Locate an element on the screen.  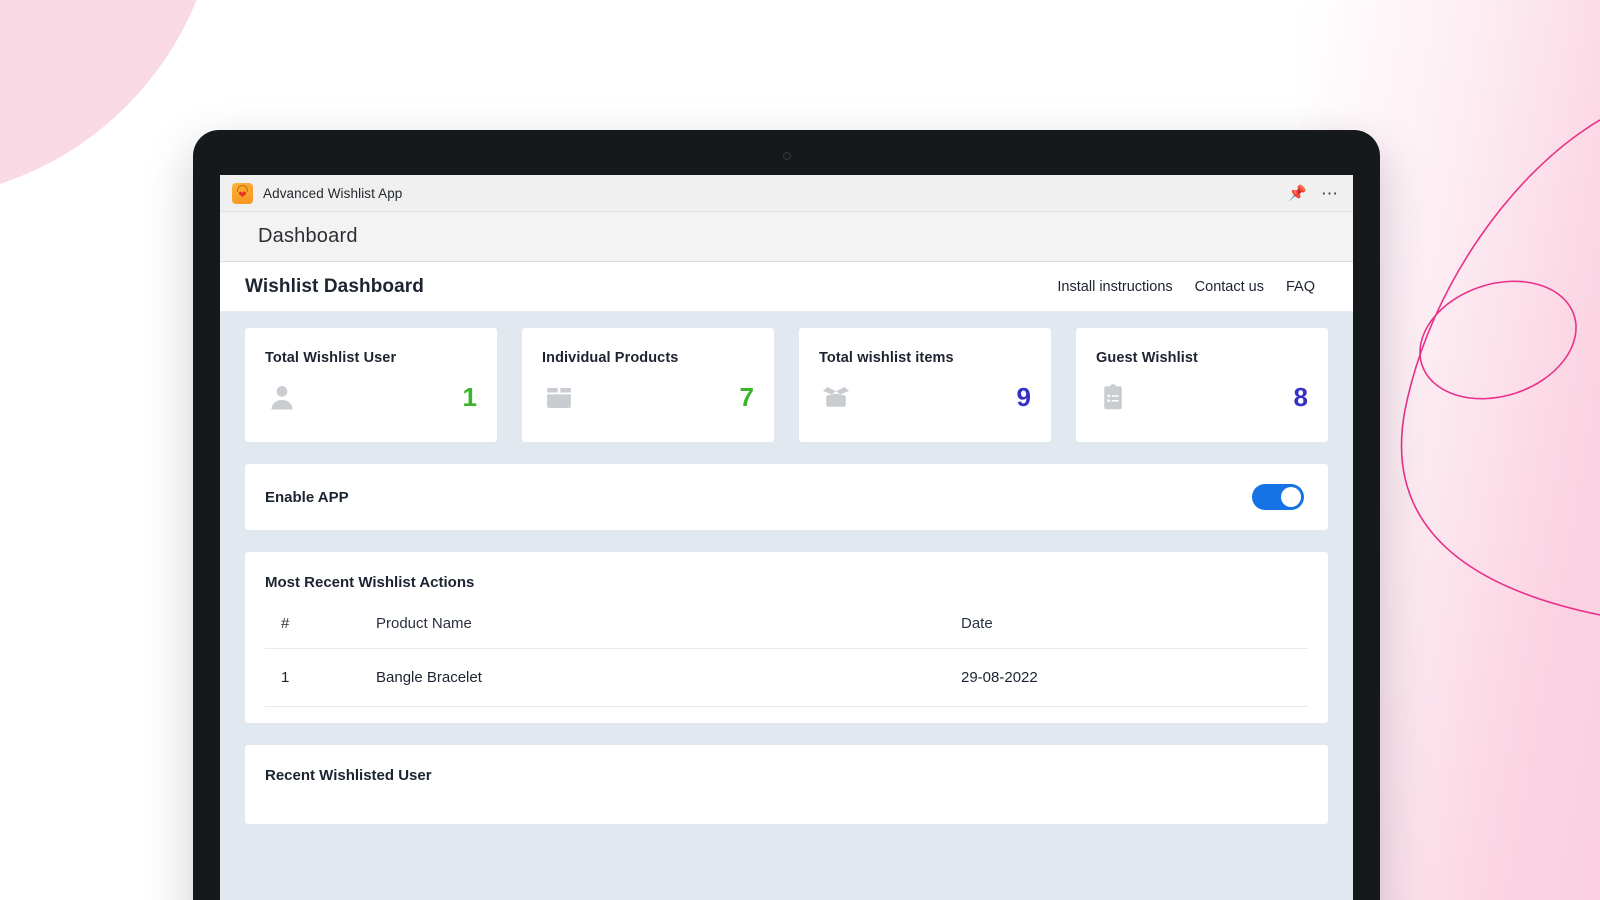
table-header-row: # Product Name Date is located at coordinates (786, 627).